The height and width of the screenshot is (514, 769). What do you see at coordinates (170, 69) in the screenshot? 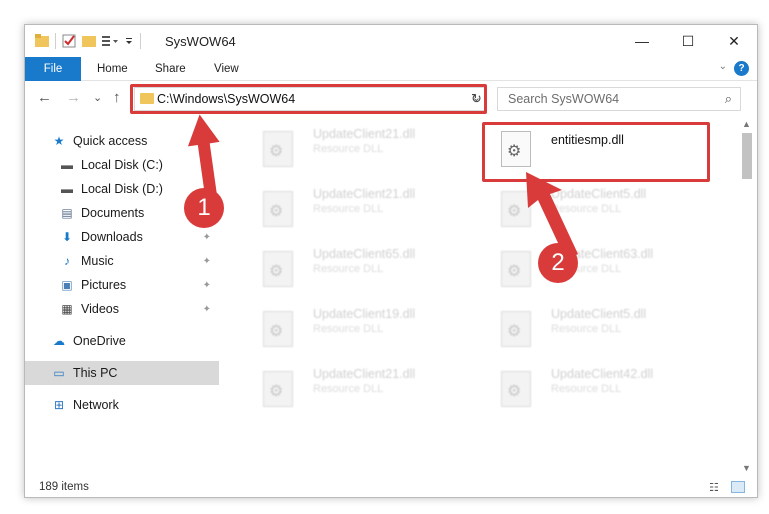
I see `tab-share: Share` at bounding box center [170, 69].